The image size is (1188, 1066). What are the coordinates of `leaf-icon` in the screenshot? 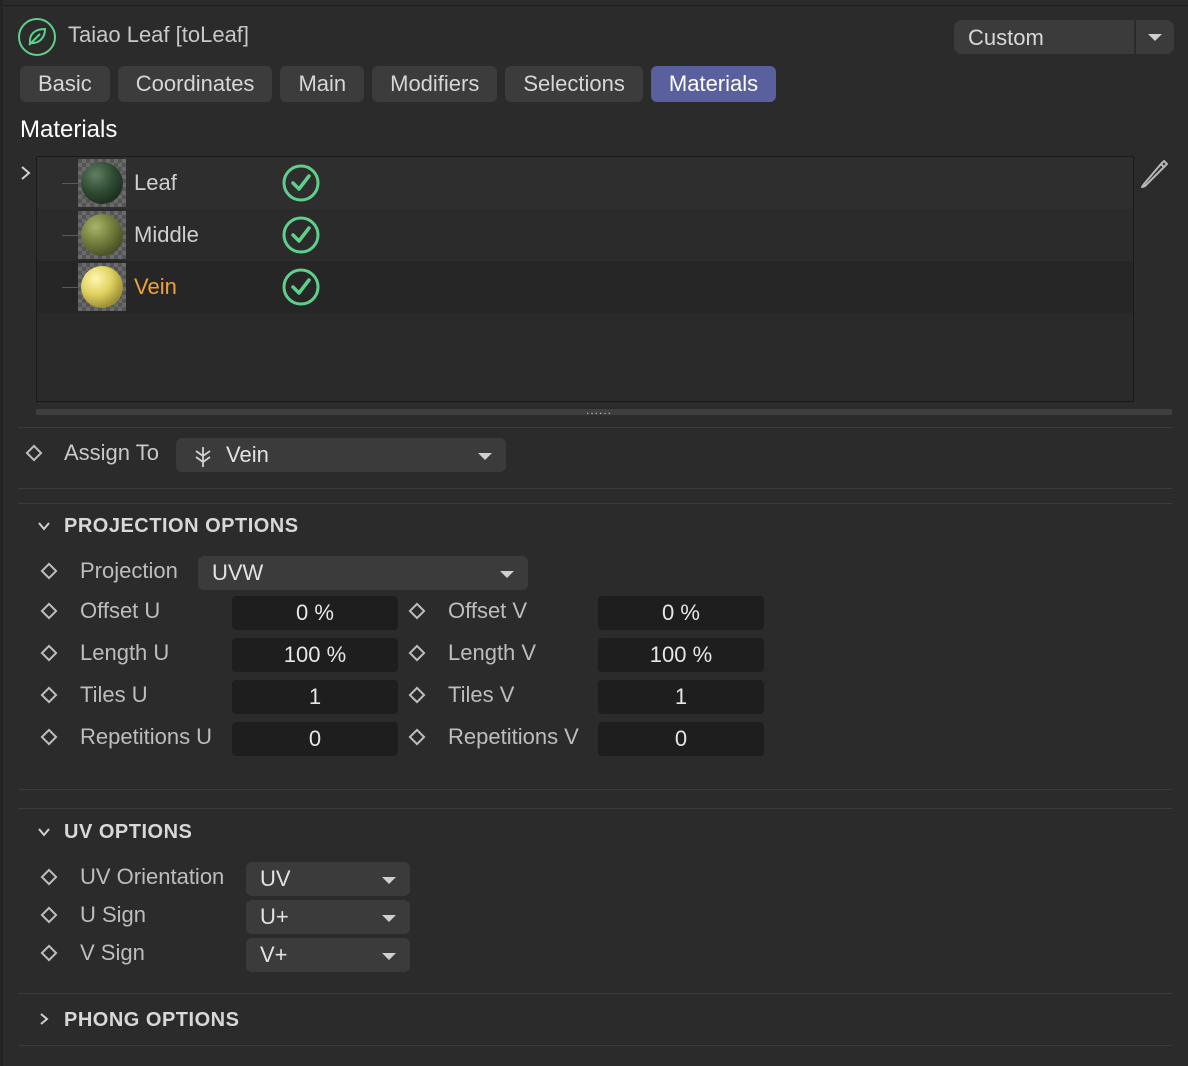 It's located at (37, 37).